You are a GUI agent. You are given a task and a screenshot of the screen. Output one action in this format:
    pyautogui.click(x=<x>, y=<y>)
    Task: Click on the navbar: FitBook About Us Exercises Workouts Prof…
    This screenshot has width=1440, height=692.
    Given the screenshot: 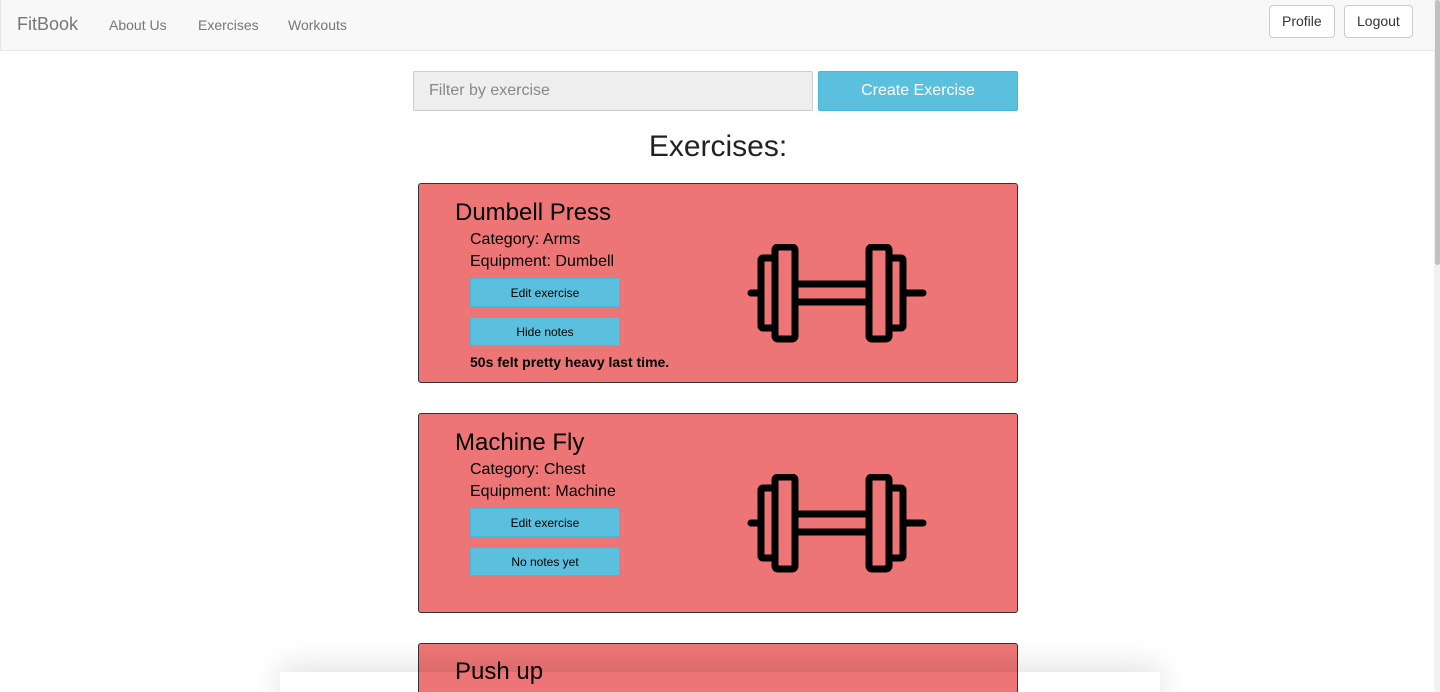 What is the action you would take?
    pyautogui.click(x=717, y=25)
    